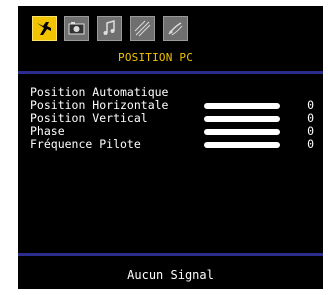  What do you see at coordinates (170, 72) in the screenshot?
I see `top-divider` at bounding box center [170, 72].